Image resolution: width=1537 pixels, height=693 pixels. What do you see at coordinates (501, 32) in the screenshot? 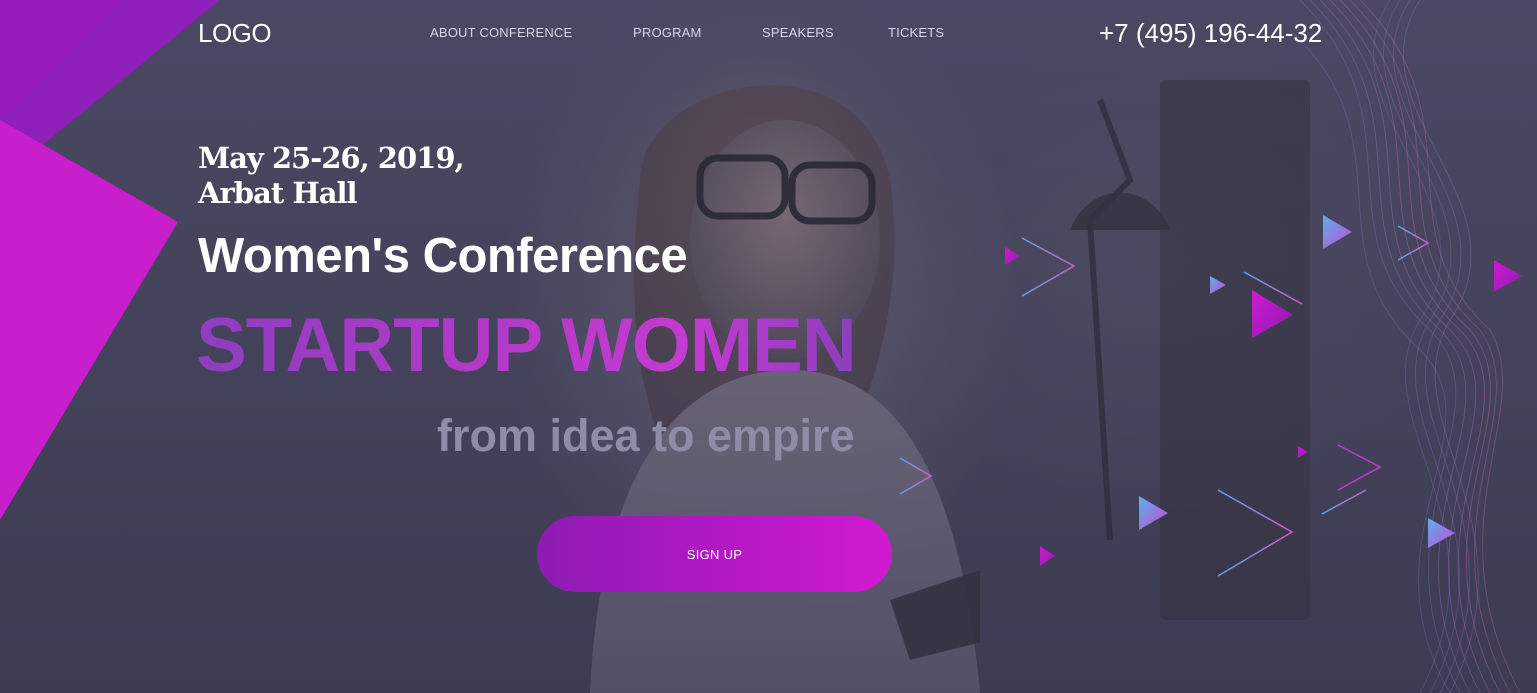
I see `nav-item-about-conference: ABOUT CONFERENCE` at bounding box center [501, 32].